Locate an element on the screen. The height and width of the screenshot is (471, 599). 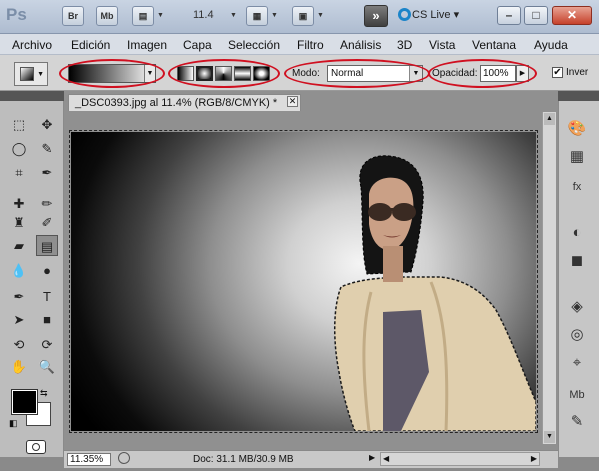
sunglasses-left-lens is located at coordinates (380, 212).